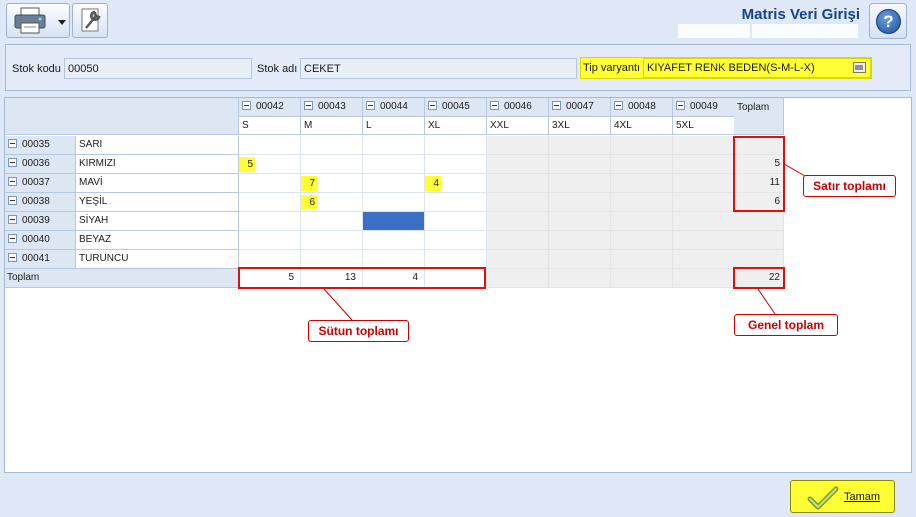  I want to click on help-icon: ?, so click(888, 21).